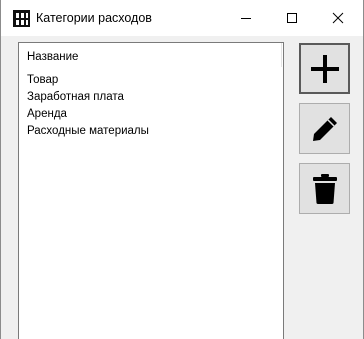 Image resolution: width=364 pixels, height=339 pixels. What do you see at coordinates (21, 18) in the screenshot?
I see `app-grid-icon` at bounding box center [21, 18].